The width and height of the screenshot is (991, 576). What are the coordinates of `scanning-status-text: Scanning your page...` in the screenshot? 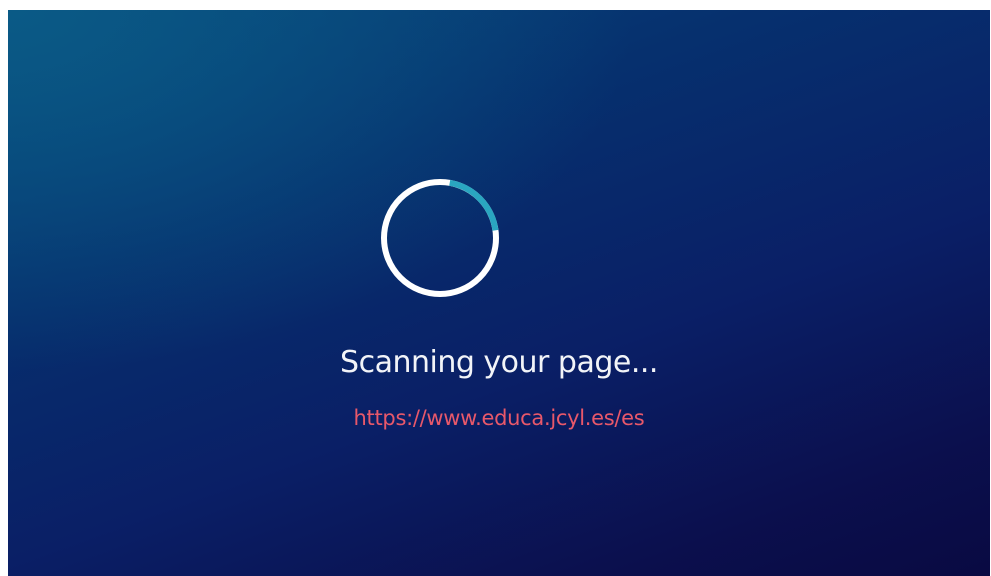 It's located at (499, 362).